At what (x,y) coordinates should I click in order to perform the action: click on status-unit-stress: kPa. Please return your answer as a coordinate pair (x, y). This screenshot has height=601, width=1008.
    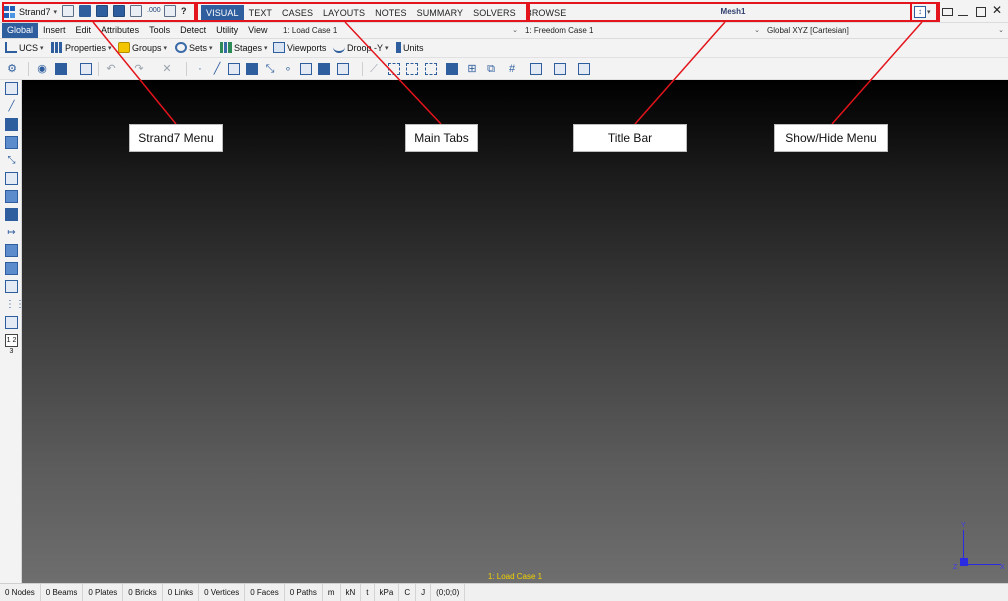
    Looking at the image, I should click on (387, 592).